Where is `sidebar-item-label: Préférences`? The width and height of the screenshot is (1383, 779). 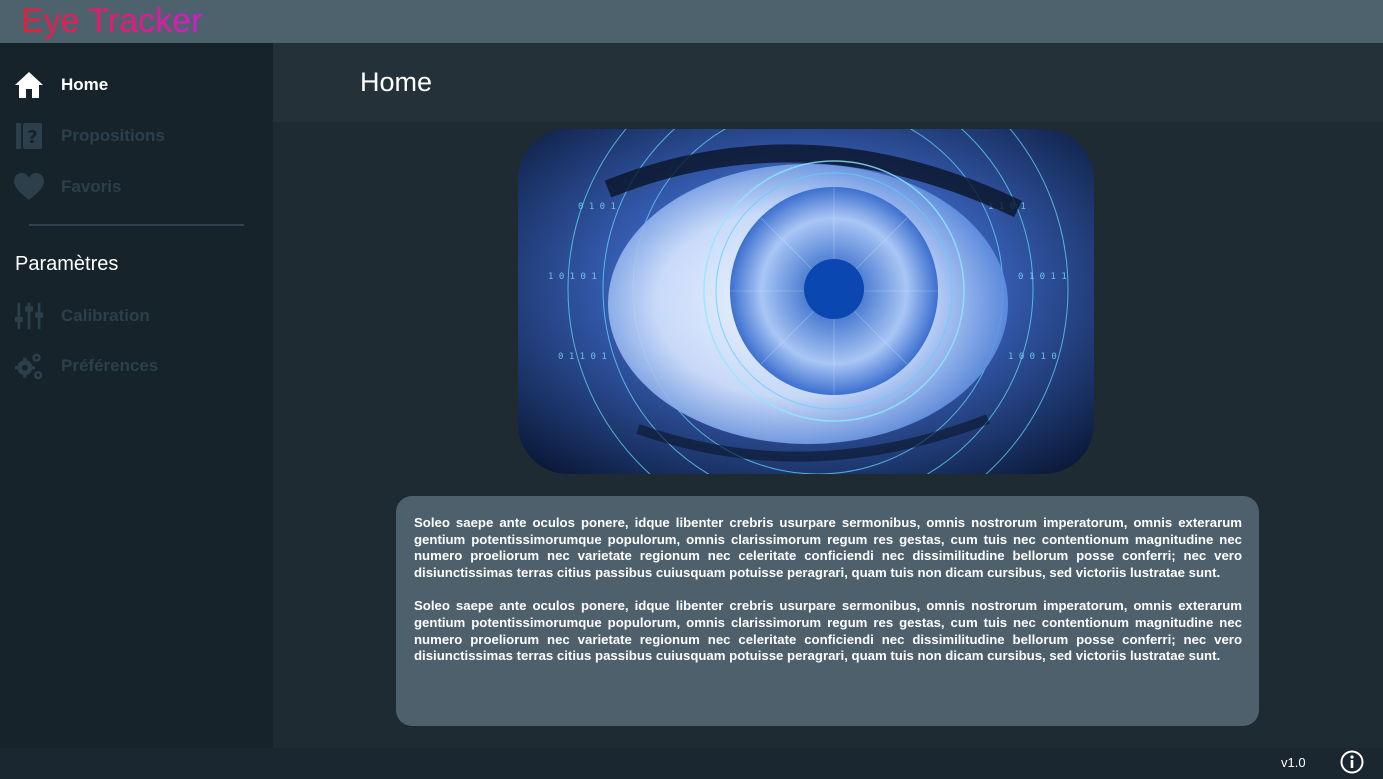
sidebar-item-label: Préférences is located at coordinates (110, 365).